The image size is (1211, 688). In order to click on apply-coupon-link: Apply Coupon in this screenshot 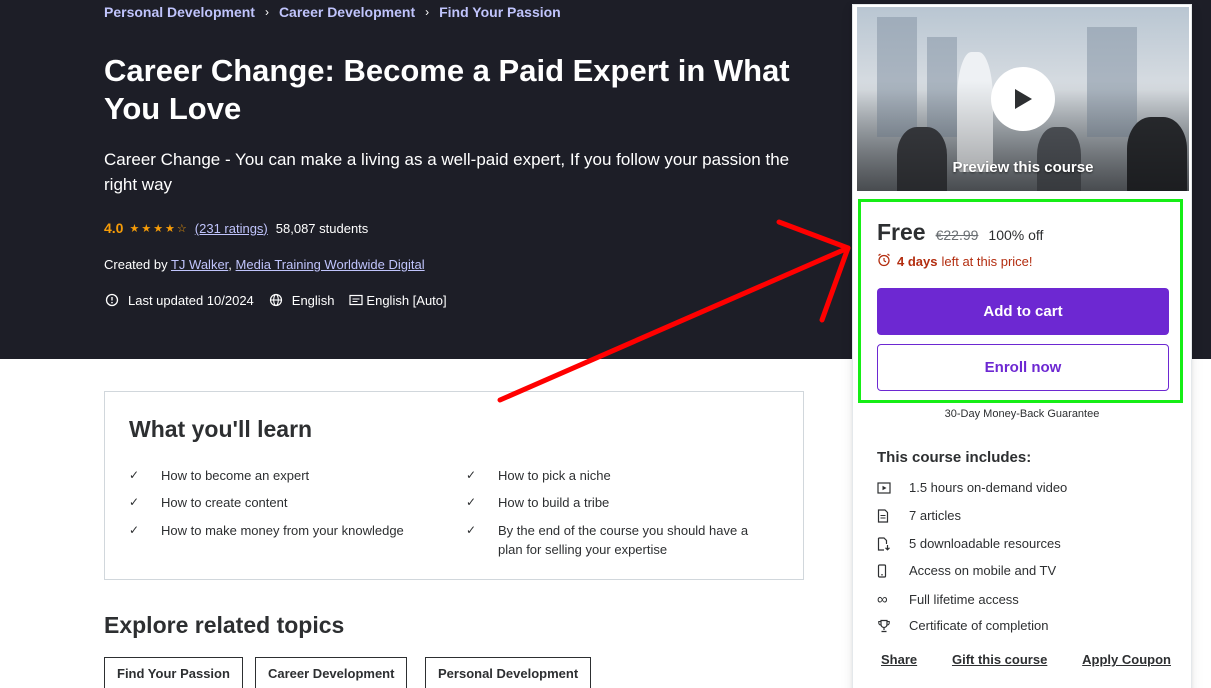, I will do `click(1126, 659)`.